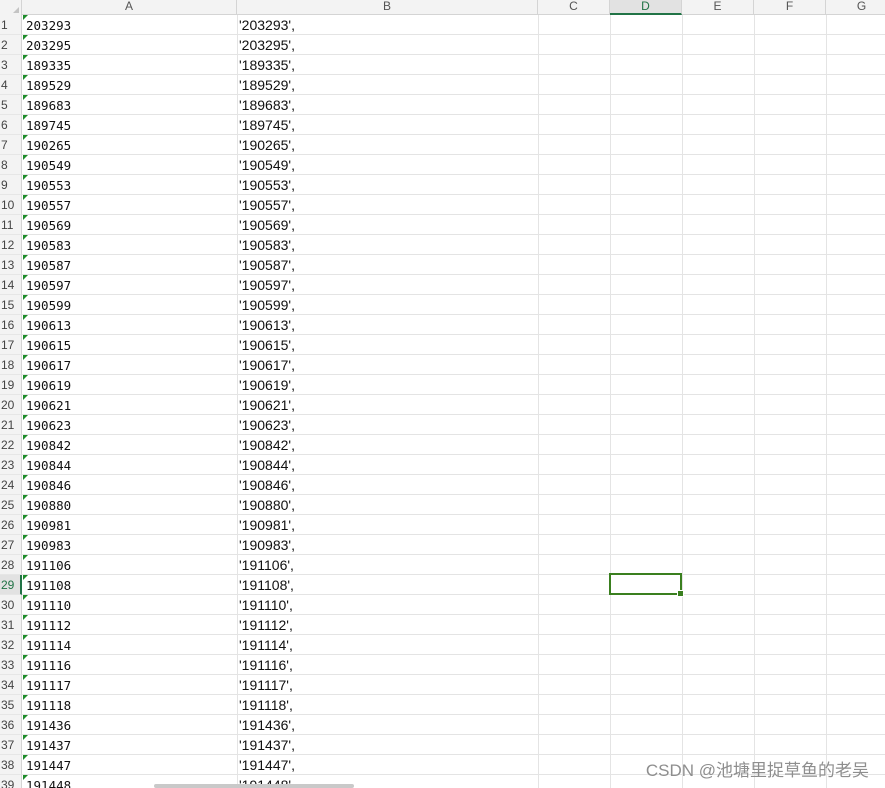 Image resolution: width=885 pixels, height=788 pixels. What do you see at coordinates (387, 525) in the screenshot?
I see `cell-b: '190981',` at bounding box center [387, 525].